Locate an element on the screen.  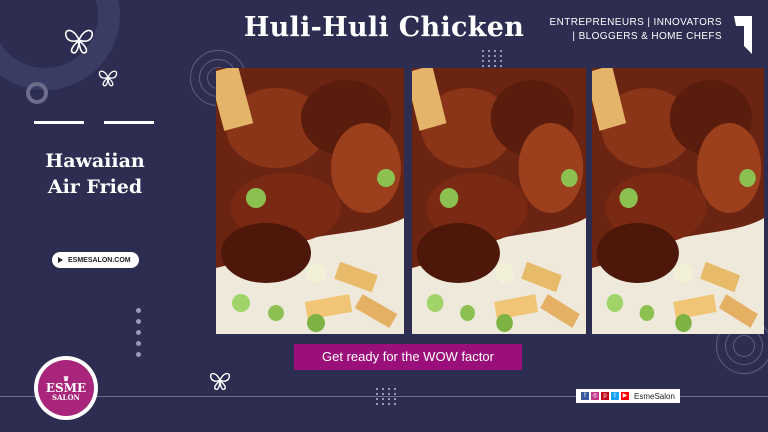
website-link: ESMESALON.COM is located at coordinates (95, 260).